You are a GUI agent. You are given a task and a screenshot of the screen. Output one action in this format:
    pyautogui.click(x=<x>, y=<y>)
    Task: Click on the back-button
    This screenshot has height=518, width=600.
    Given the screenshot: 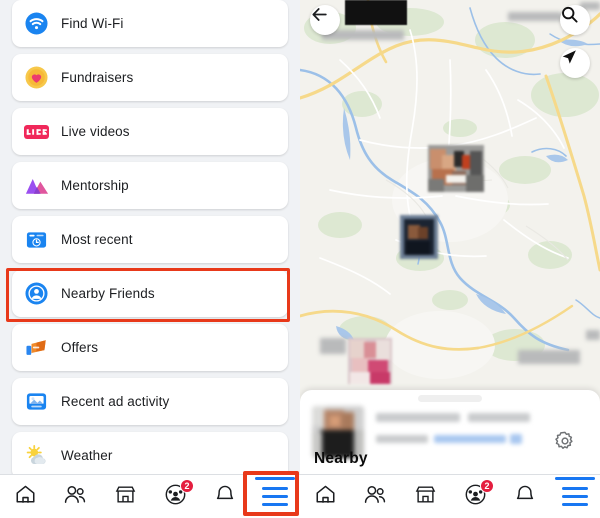 What is the action you would take?
    pyautogui.click(x=325, y=20)
    